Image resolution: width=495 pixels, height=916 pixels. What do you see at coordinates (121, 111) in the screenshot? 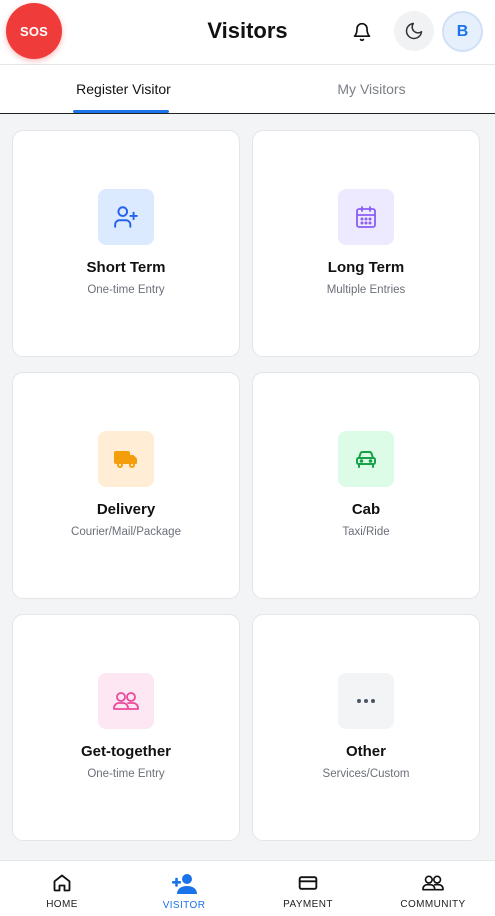
I see `active-tab-indicator` at bounding box center [121, 111].